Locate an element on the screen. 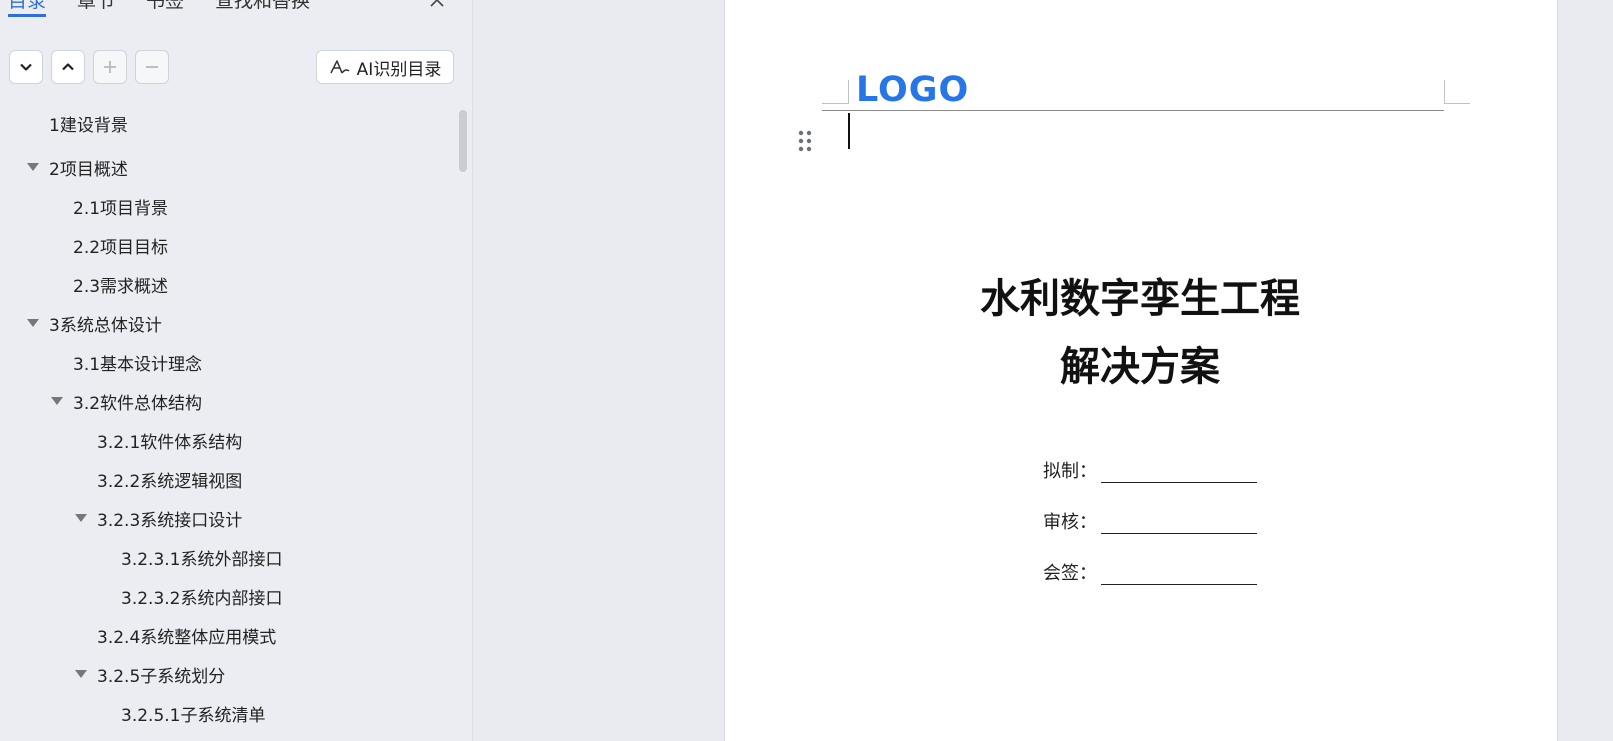 Image resolution: width=1613 pixels, height=741 pixels. header-divider is located at coordinates (1133, 110).